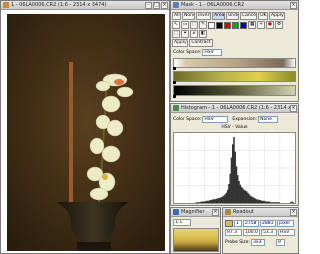  Describe the element at coordinates (277, 16) in the screenshot. I see `mask-apply-button: Apply` at that location.